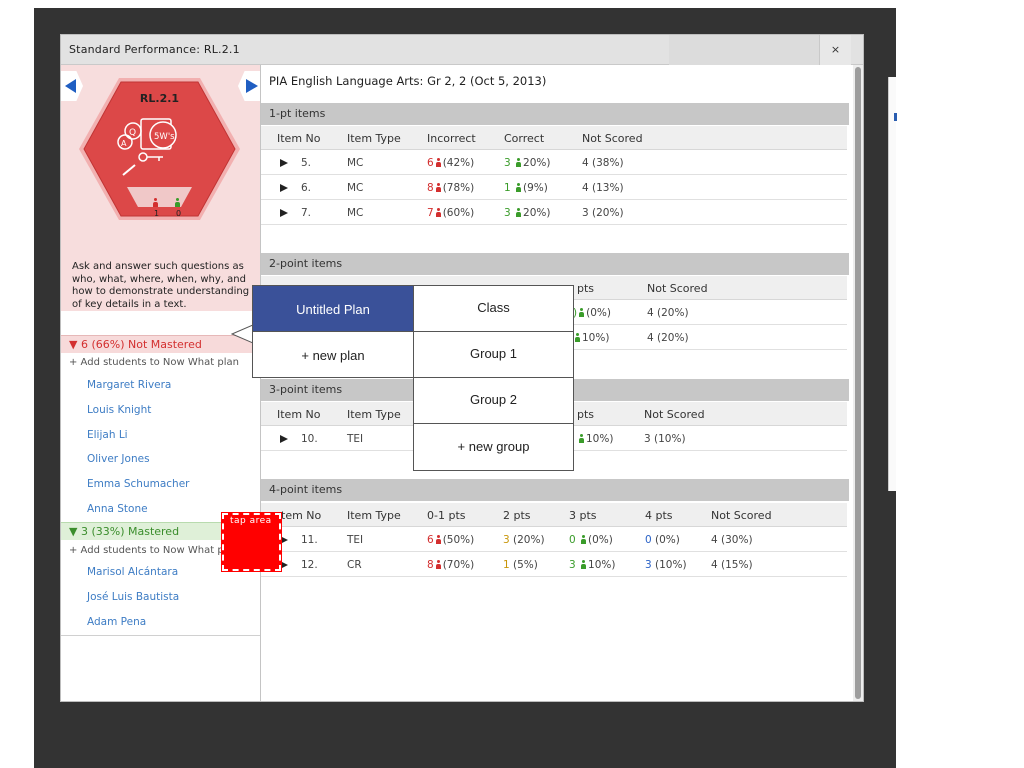  I want to click on col-item-no: tem No, so click(301, 515).